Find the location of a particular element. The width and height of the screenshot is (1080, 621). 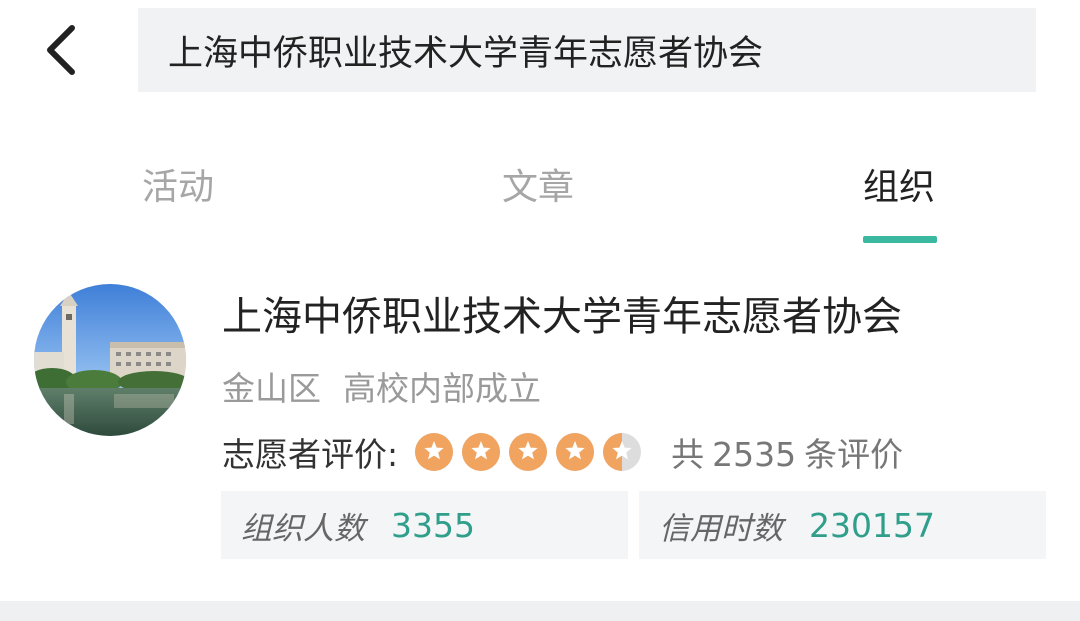

rating-label: 志愿者评价: is located at coordinates (310, 454).